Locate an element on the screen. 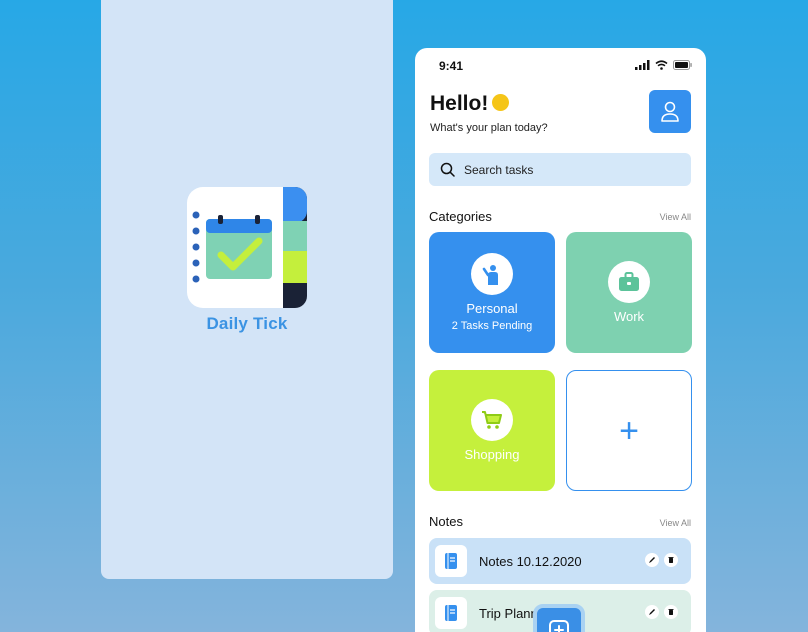 The height and width of the screenshot is (632, 808). category-label: Work is located at coordinates (629, 316).